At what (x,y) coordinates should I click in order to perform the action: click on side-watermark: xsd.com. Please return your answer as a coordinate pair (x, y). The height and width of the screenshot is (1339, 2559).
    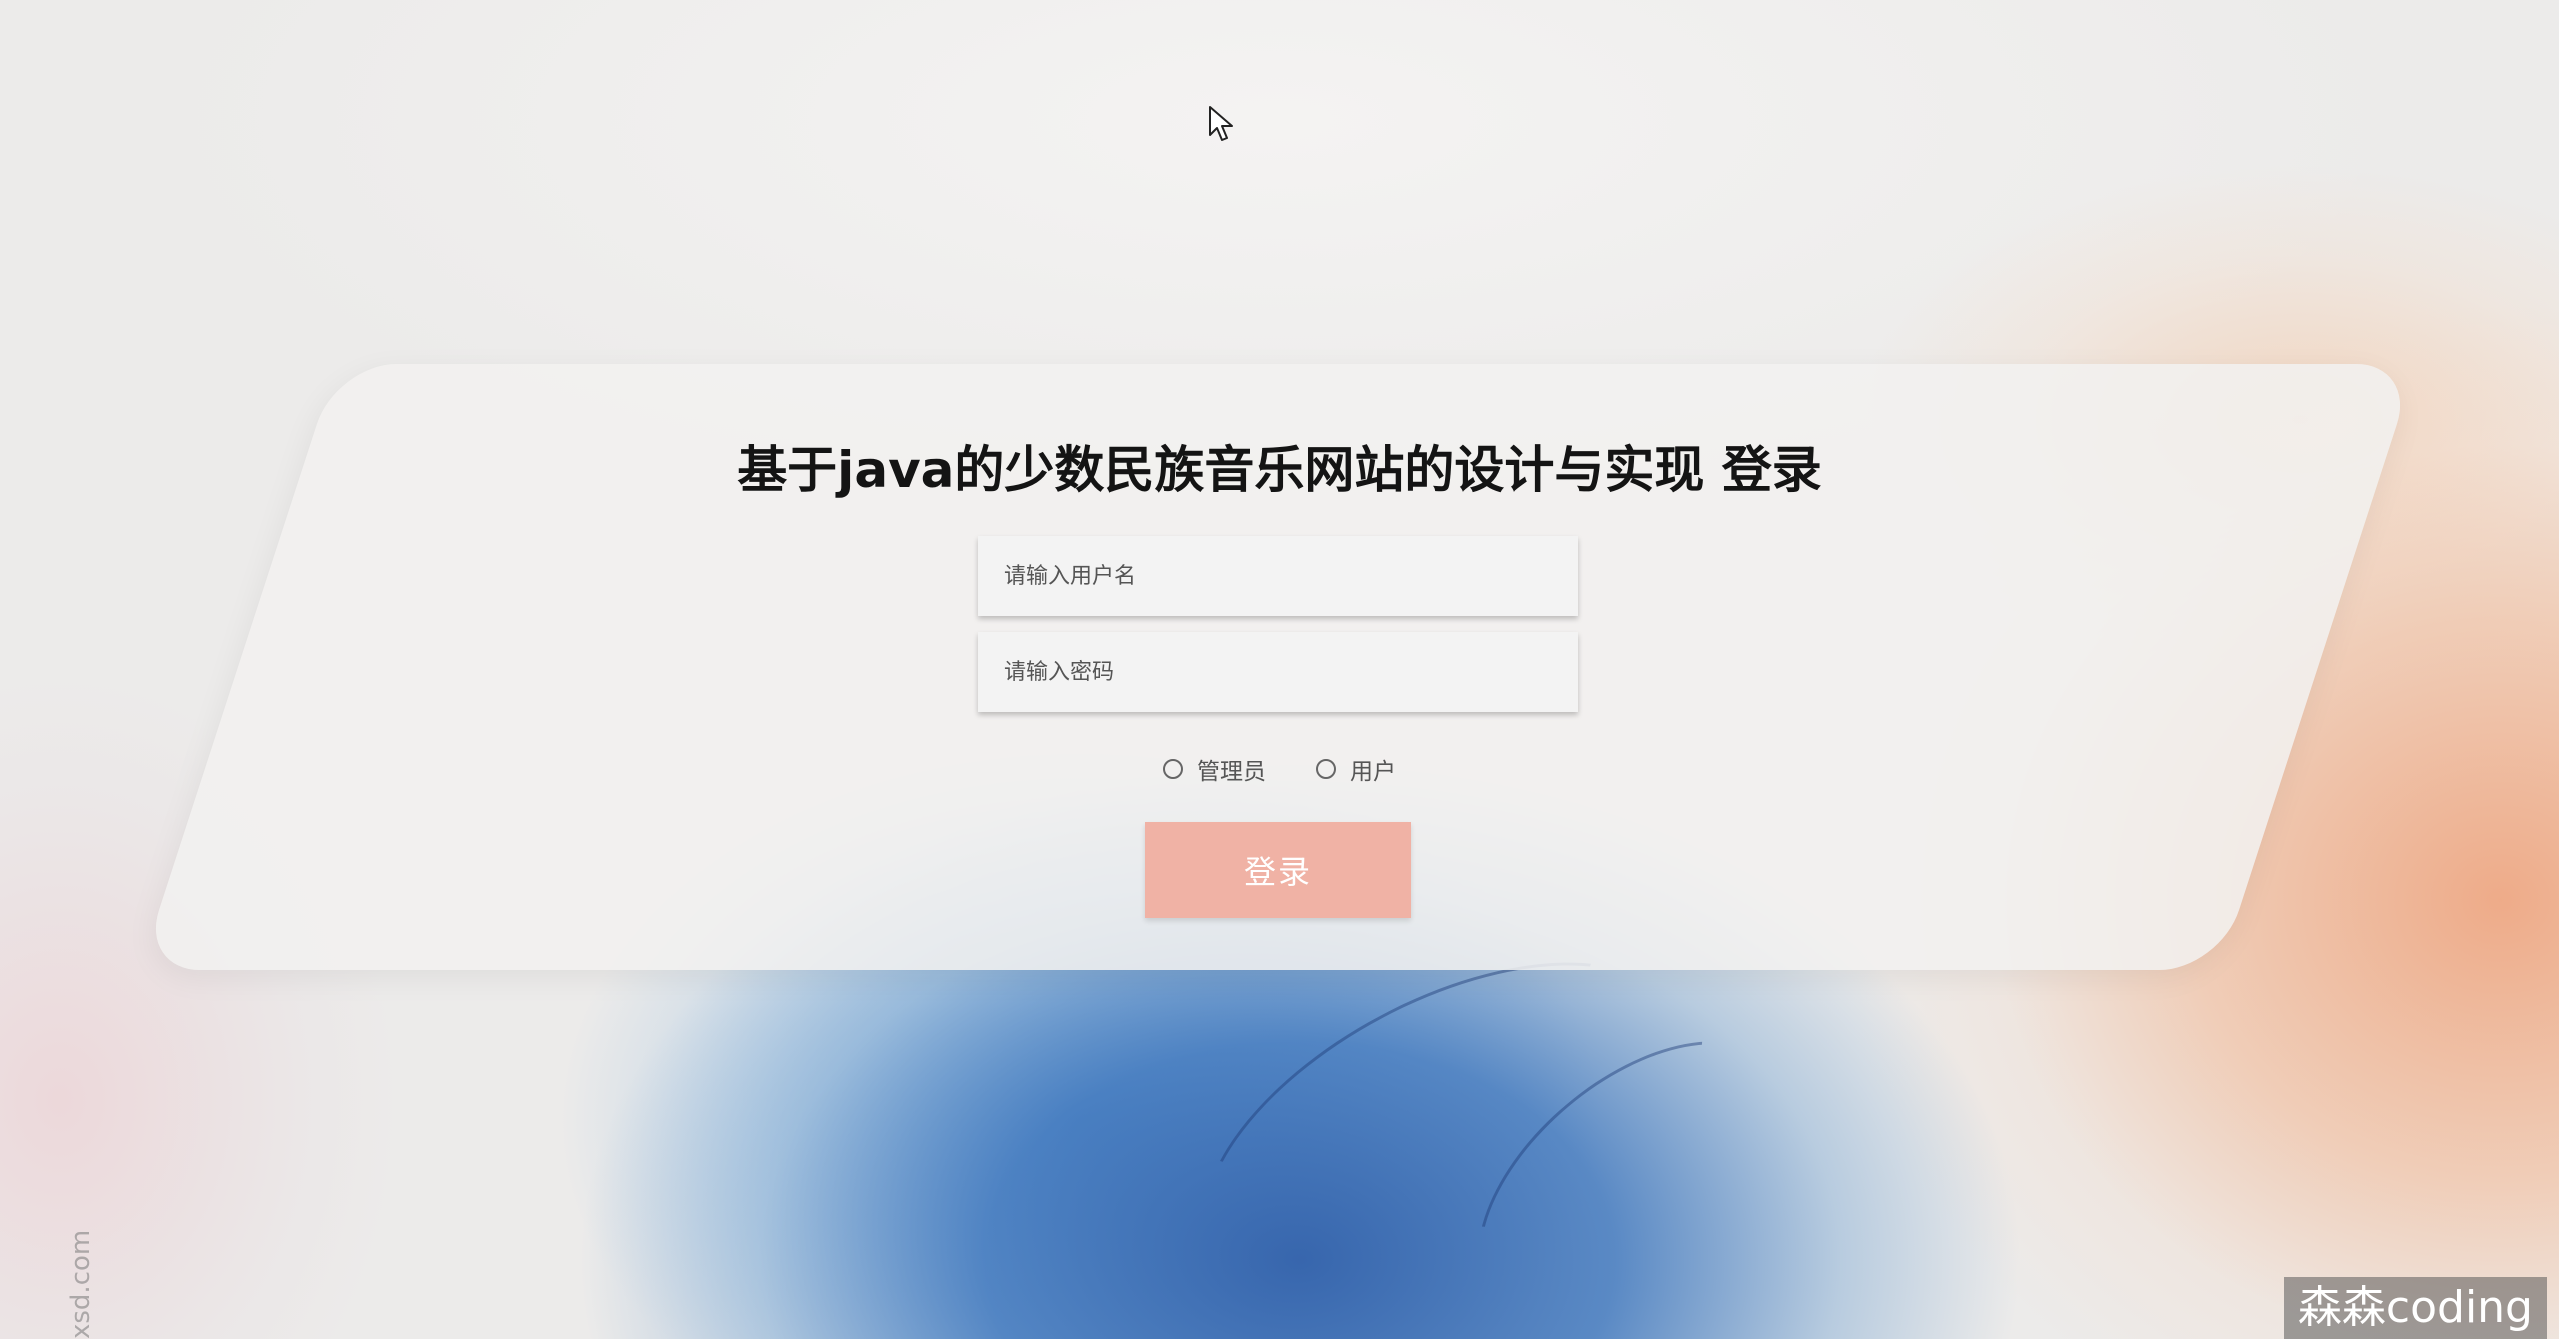
    Looking at the image, I should click on (81, 1284).